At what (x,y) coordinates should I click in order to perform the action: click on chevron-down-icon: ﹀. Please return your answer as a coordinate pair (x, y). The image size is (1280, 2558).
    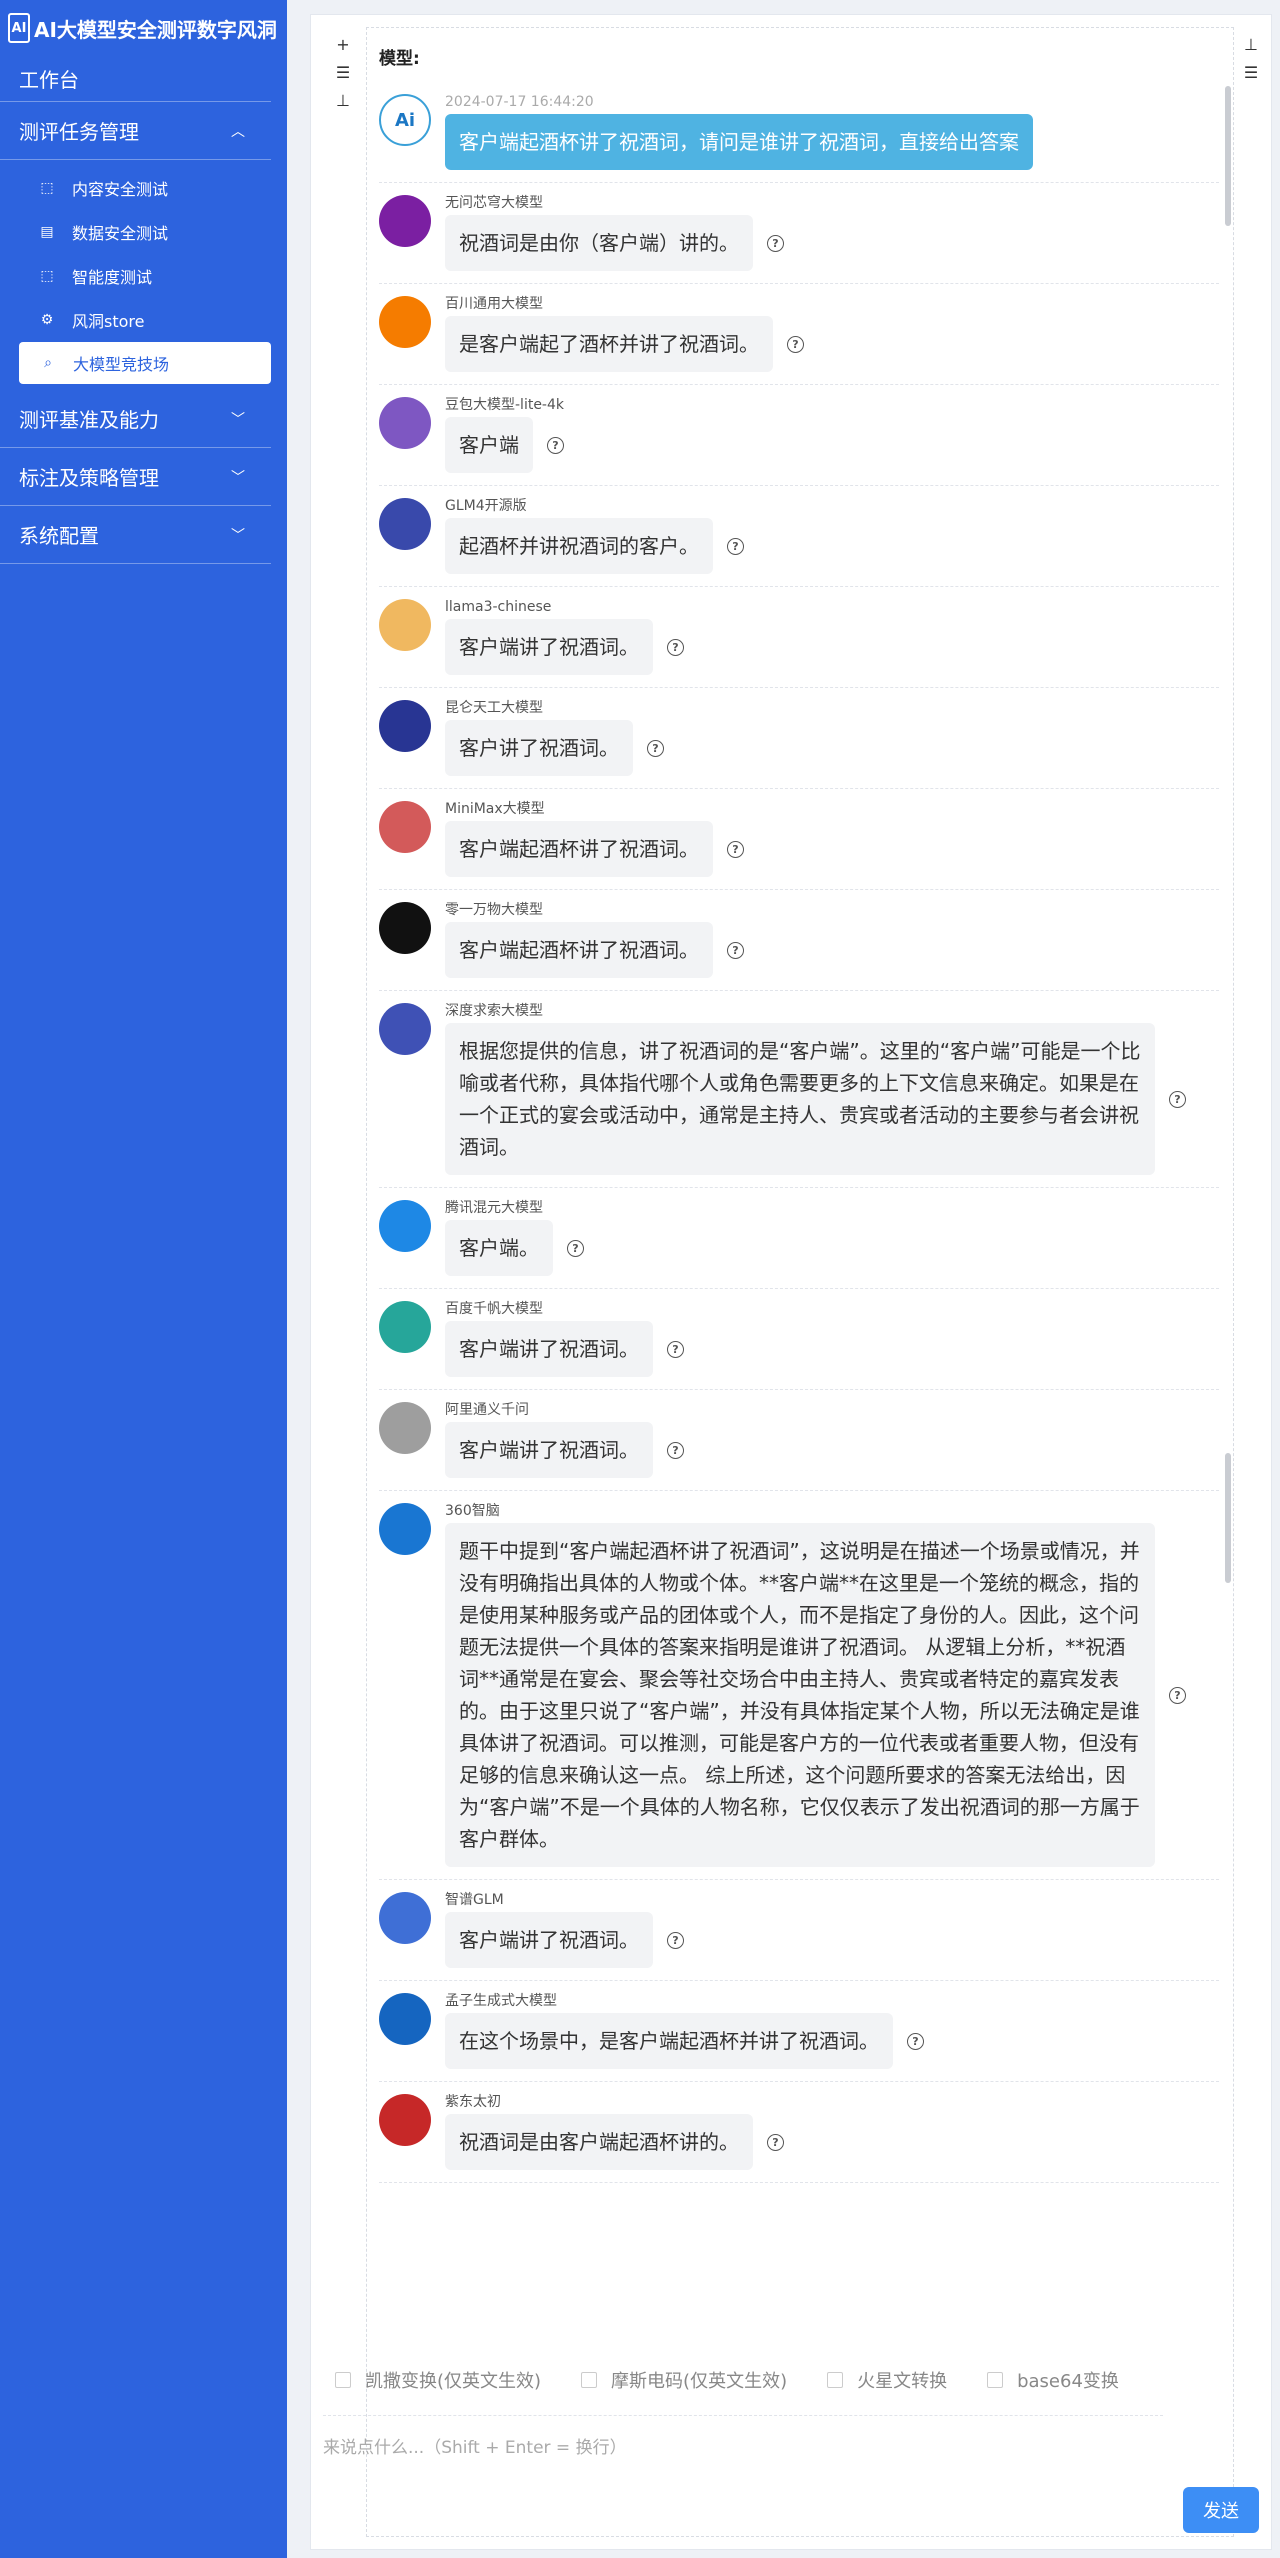
    Looking at the image, I should click on (238, 419).